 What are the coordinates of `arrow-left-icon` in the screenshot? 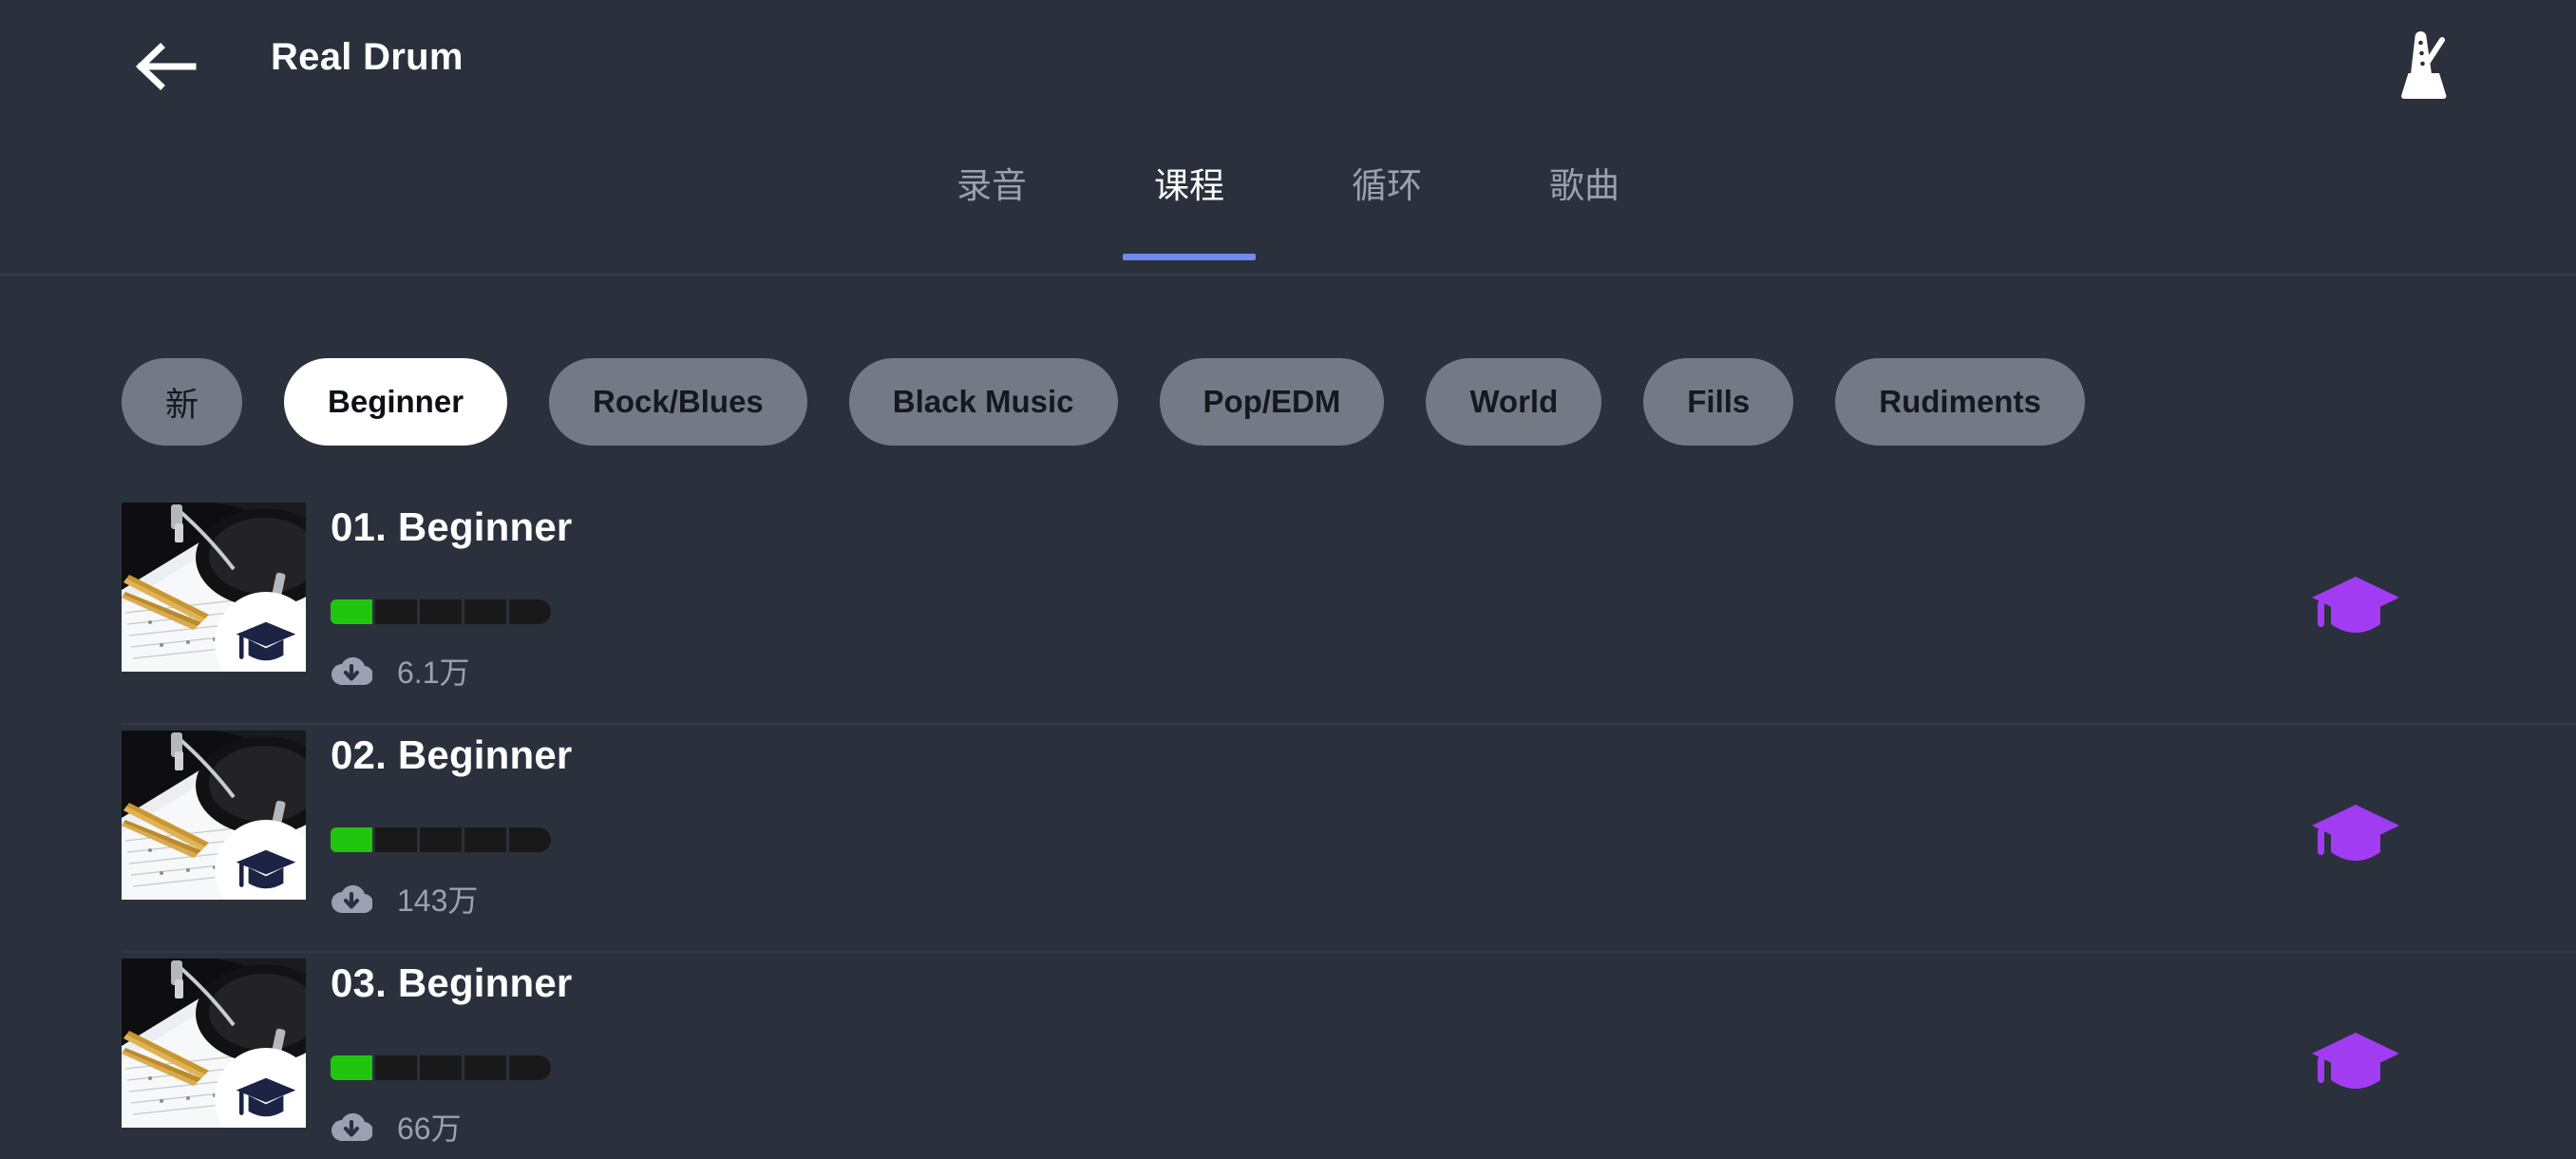 It's located at (165, 66).